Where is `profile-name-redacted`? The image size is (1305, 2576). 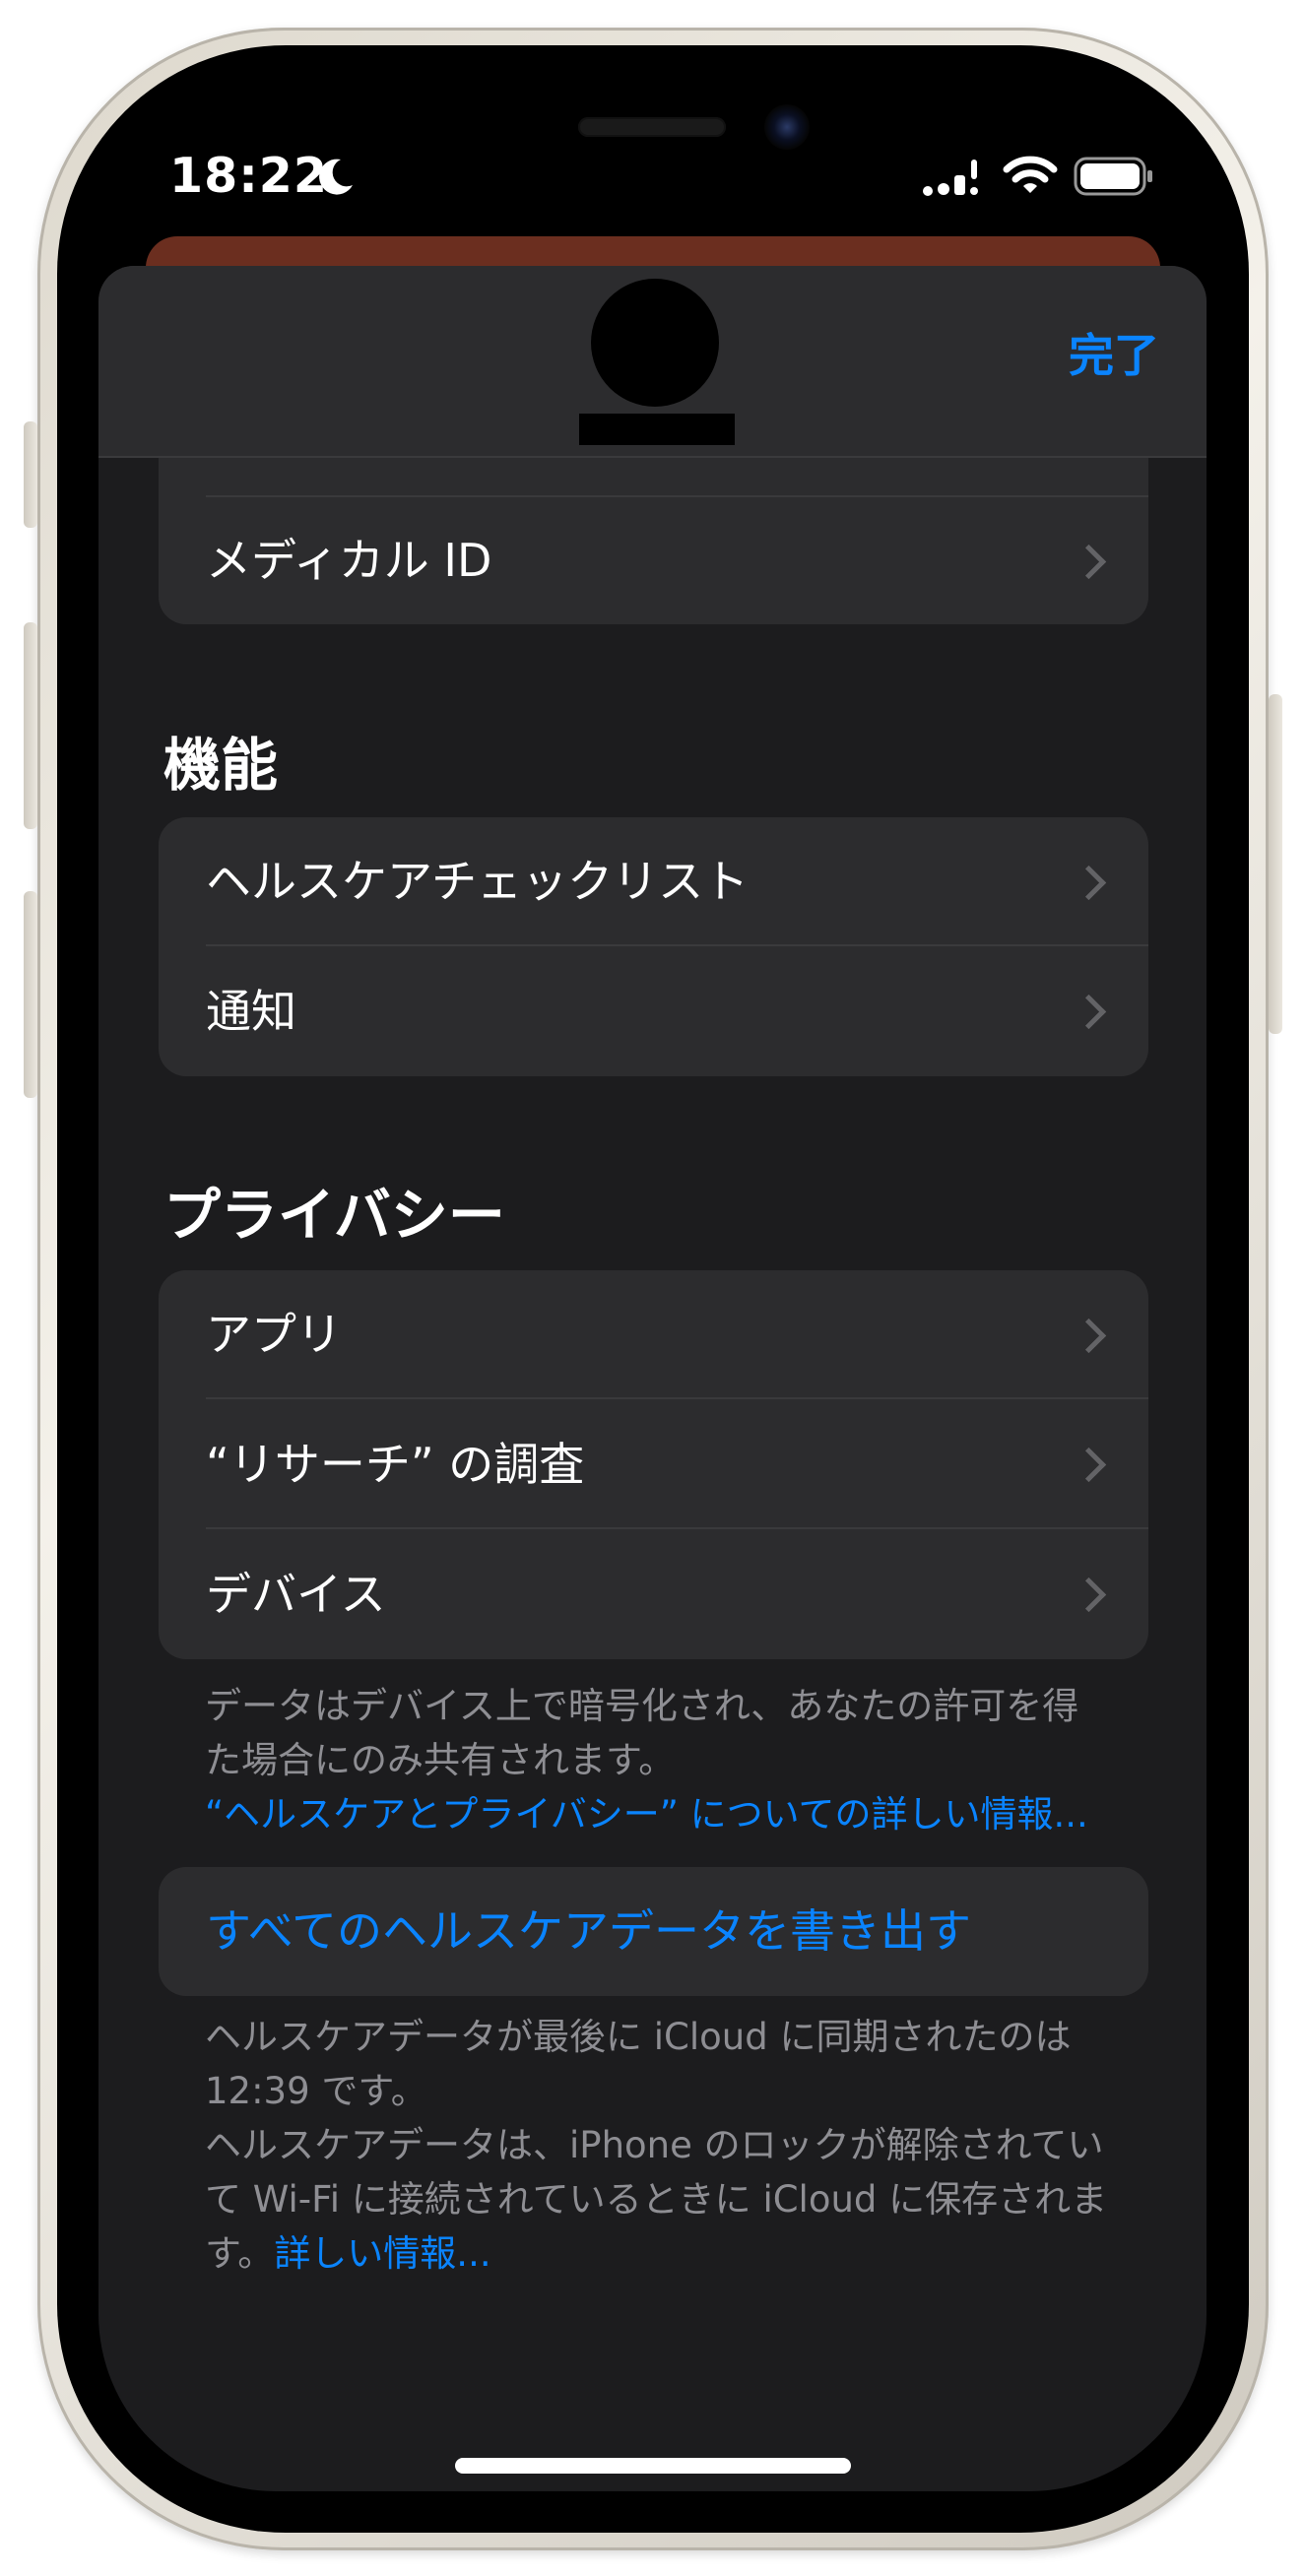
profile-name-redacted is located at coordinates (657, 429).